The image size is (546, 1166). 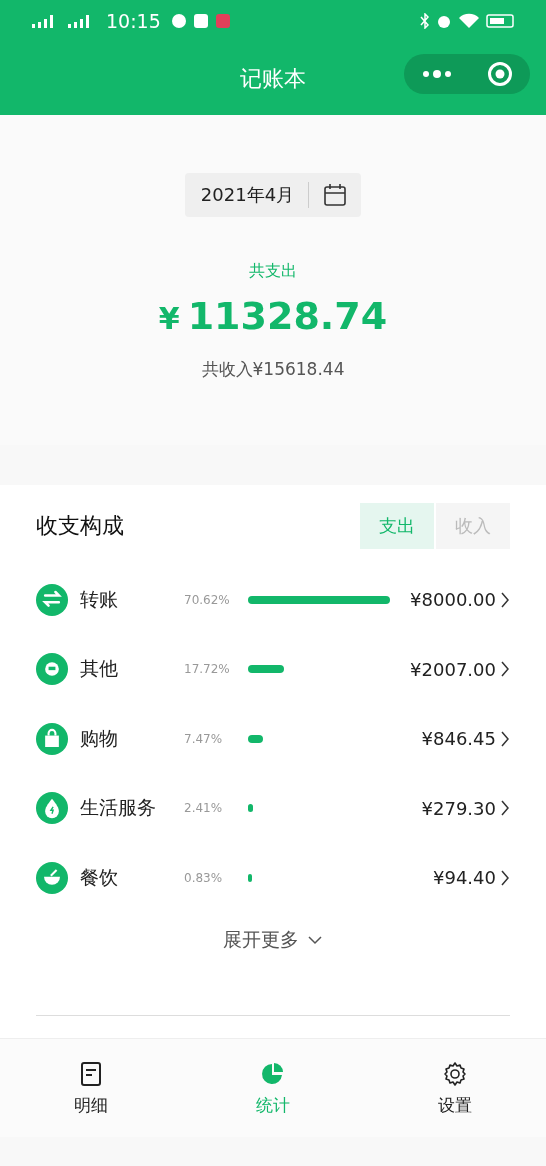 I want to click on category-percent: 7.47%, so click(x=204, y=738).